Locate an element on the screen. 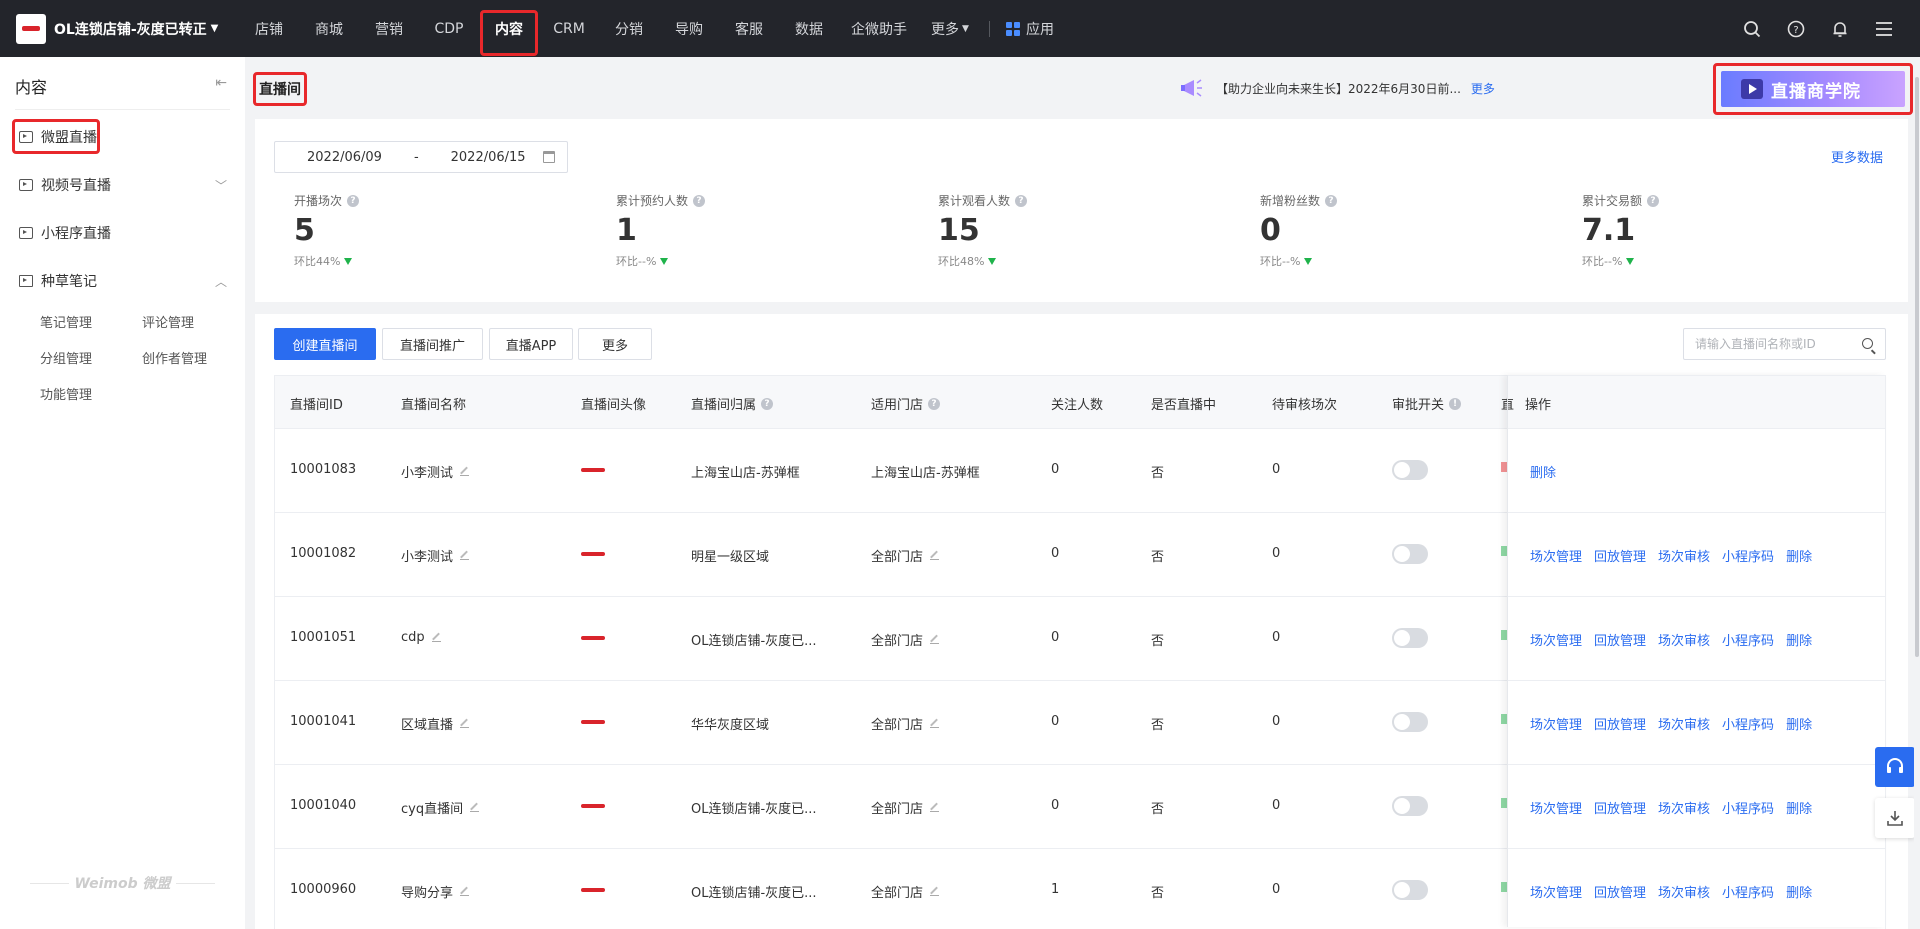 The height and width of the screenshot is (929, 1920). search-box is located at coordinates (1784, 344).